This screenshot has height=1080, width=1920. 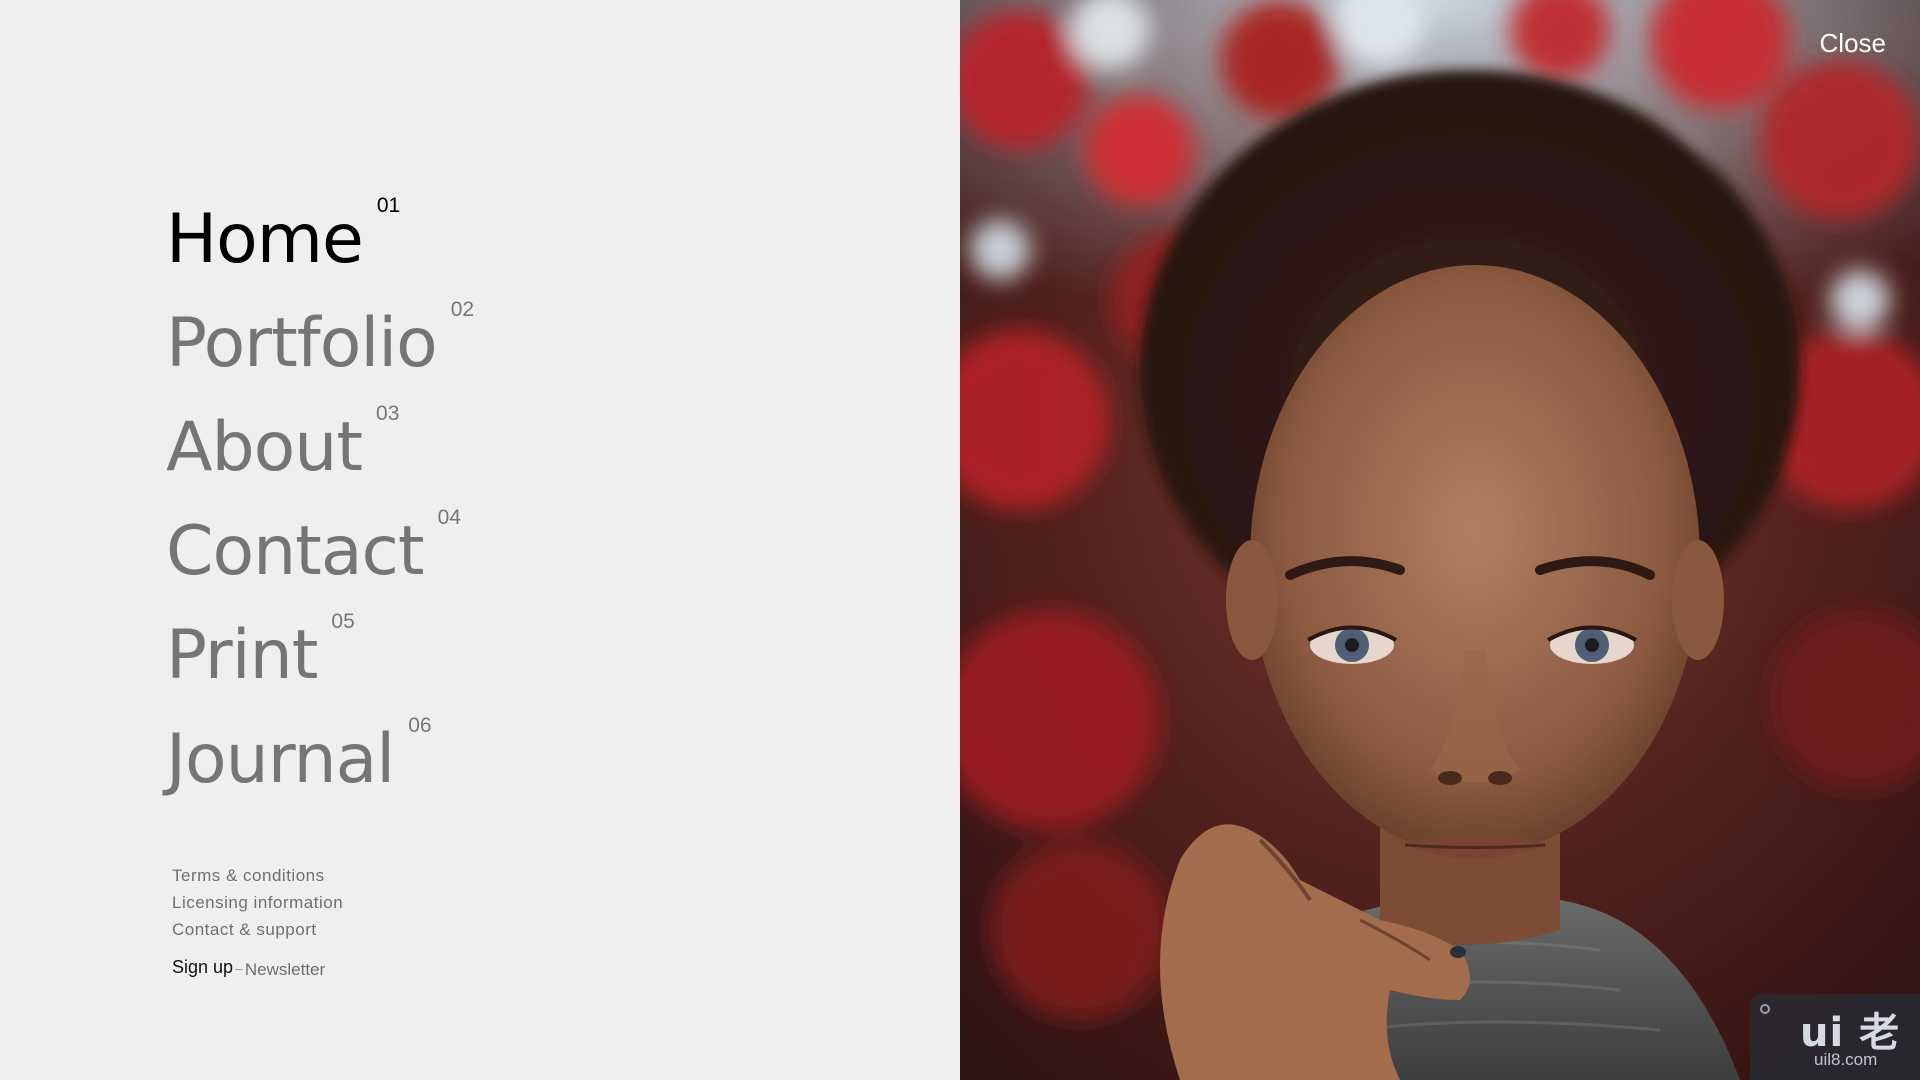 I want to click on nav-item-label: About, so click(x=264, y=447).